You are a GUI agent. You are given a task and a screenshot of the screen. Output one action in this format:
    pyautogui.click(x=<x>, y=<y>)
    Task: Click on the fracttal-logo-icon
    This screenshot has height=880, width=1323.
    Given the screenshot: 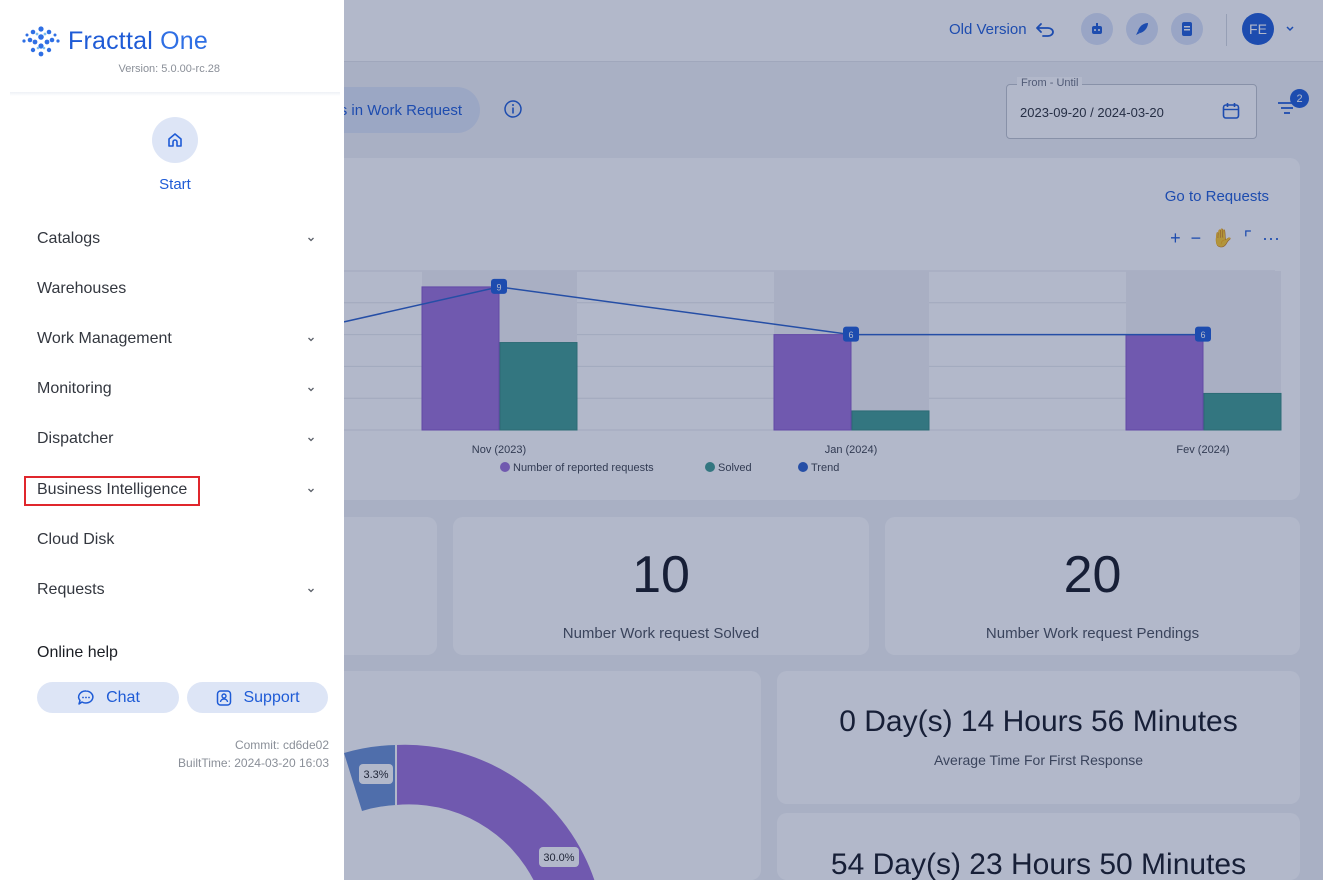 What is the action you would take?
    pyautogui.click(x=41, y=41)
    